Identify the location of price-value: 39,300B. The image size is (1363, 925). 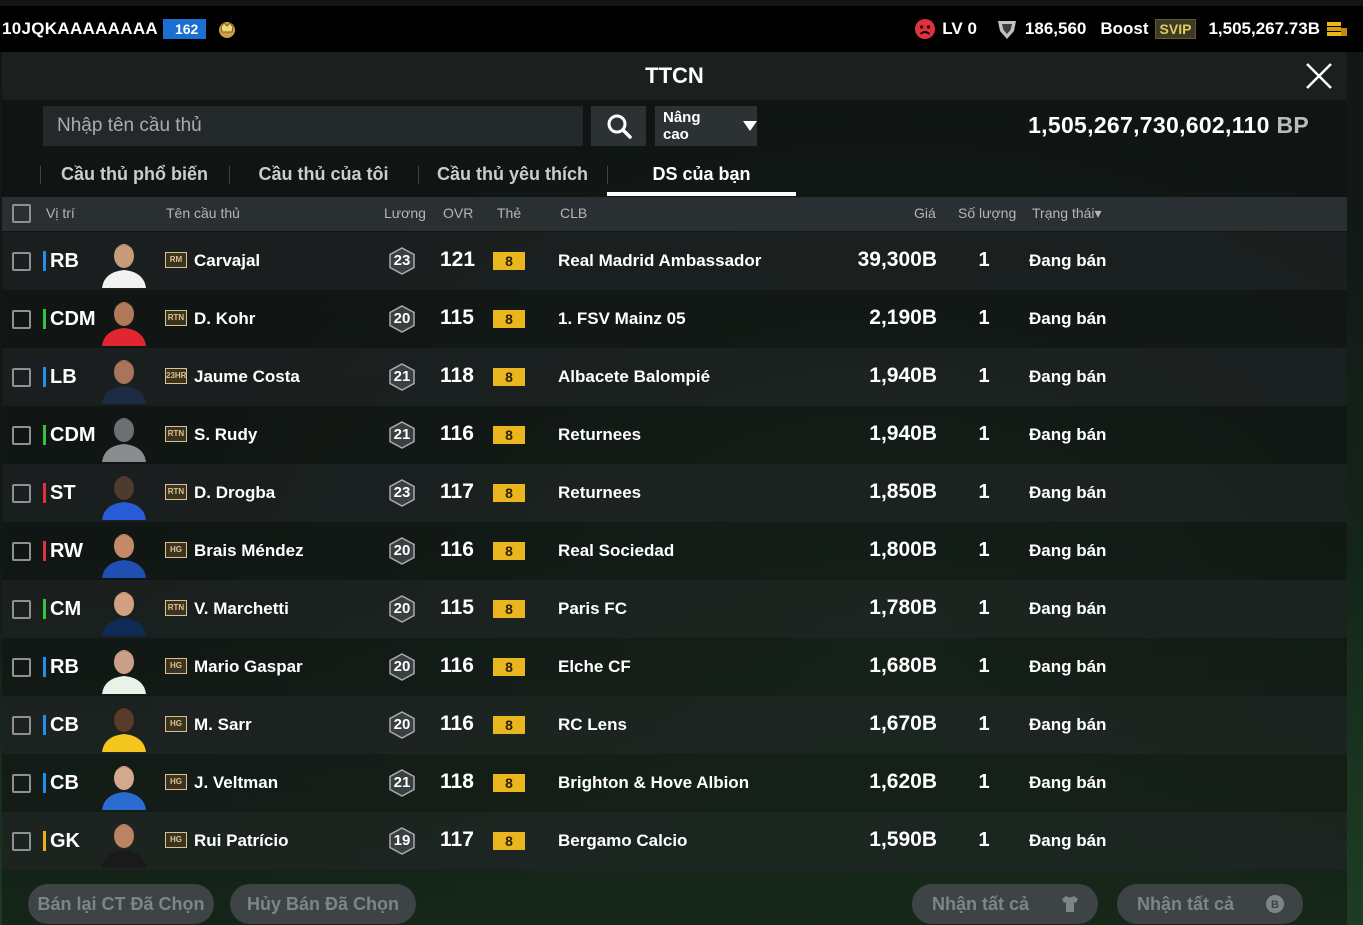
(897, 259).